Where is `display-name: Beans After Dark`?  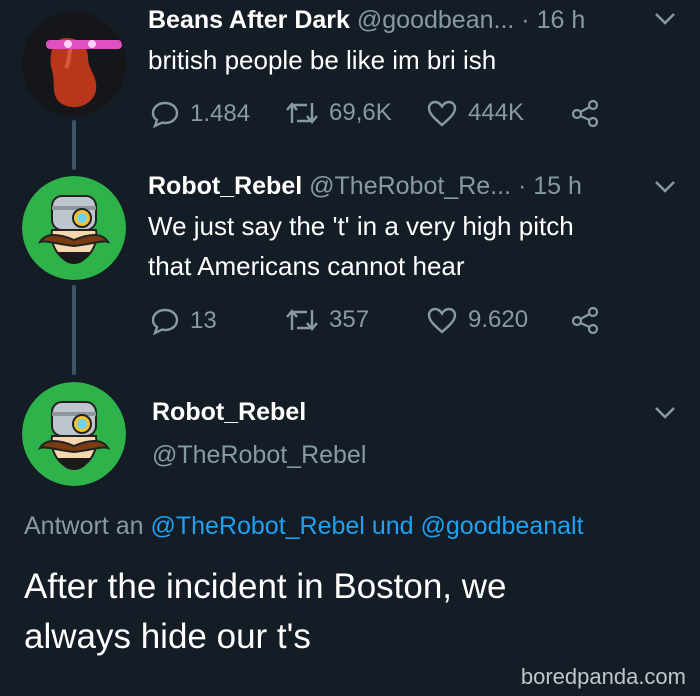
display-name: Beans After Dark is located at coordinates (249, 20).